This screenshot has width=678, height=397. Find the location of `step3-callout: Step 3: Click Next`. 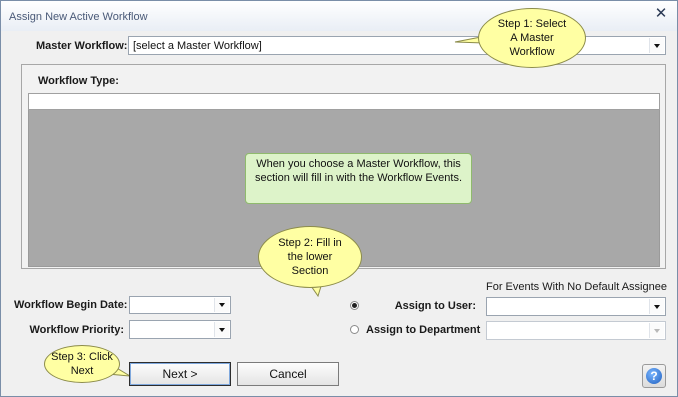

step3-callout: Step 3: Click Next is located at coordinates (82, 364).